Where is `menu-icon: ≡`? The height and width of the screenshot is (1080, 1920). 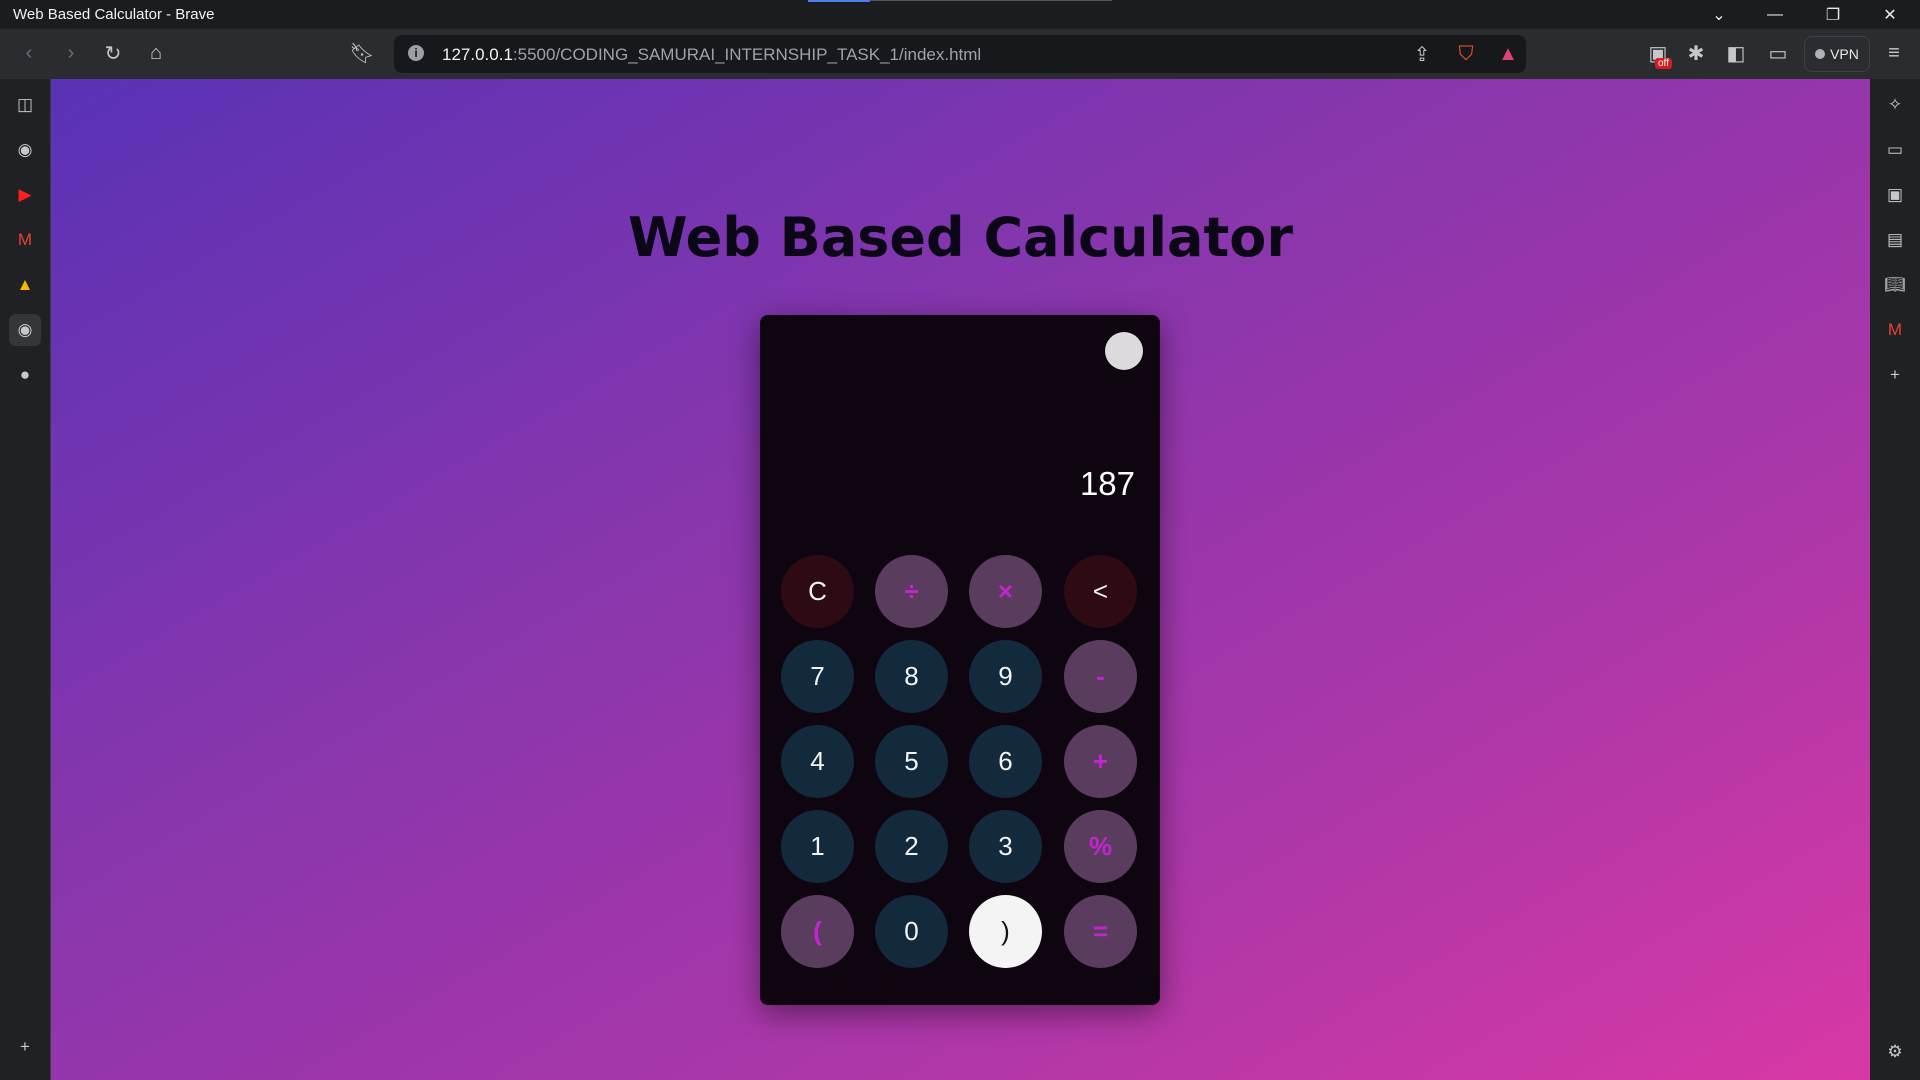
menu-icon: ≡ is located at coordinates (1894, 53).